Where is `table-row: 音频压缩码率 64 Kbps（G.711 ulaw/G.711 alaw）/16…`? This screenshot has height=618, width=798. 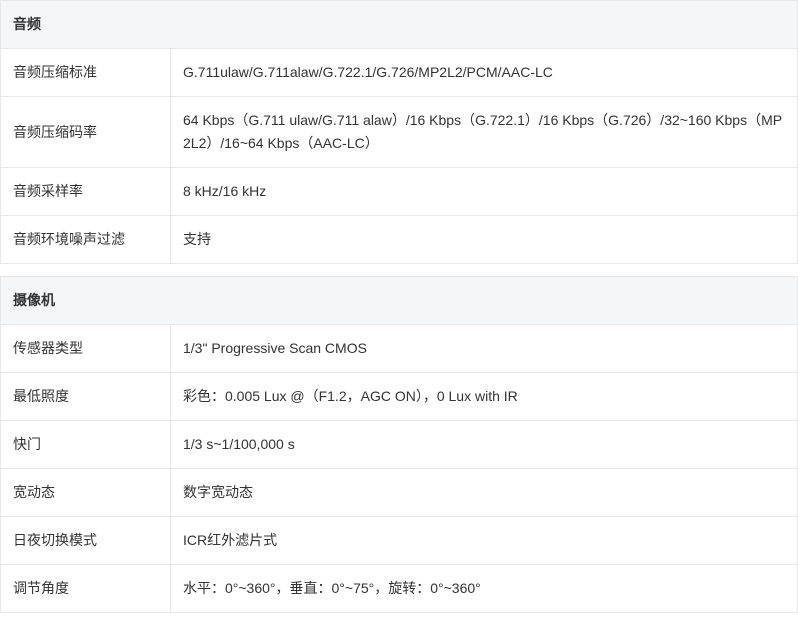 table-row: 音频压缩码率 64 Kbps（G.711 ulaw/G.711 alaw）/16… is located at coordinates (399, 132).